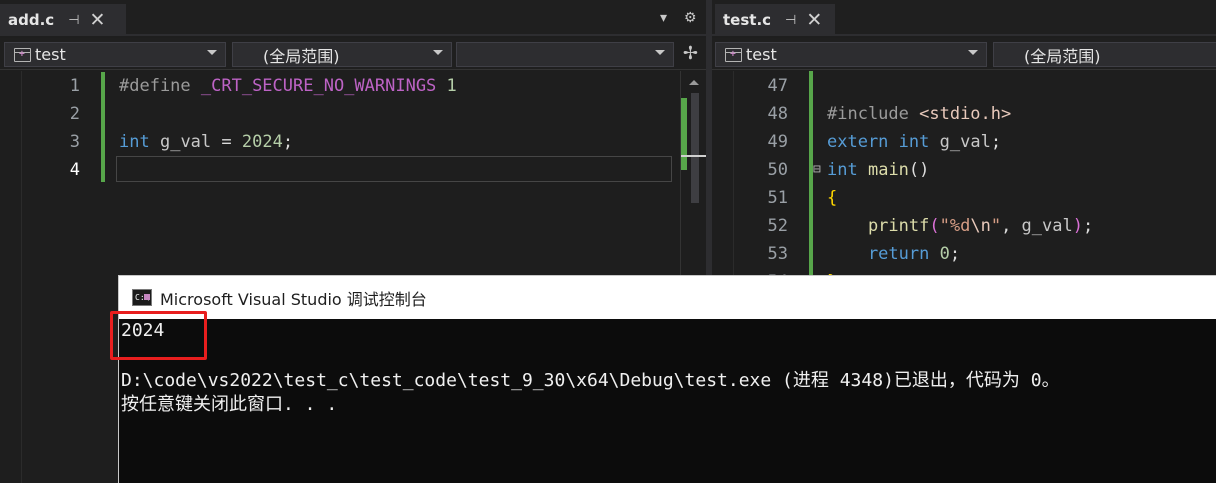 The width and height of the screenshot is (1216, 483). Describe the element at coordinates (775, 20) in the screenshot. I see `tab-test-c: test.c ⊣ ✕` at that location.